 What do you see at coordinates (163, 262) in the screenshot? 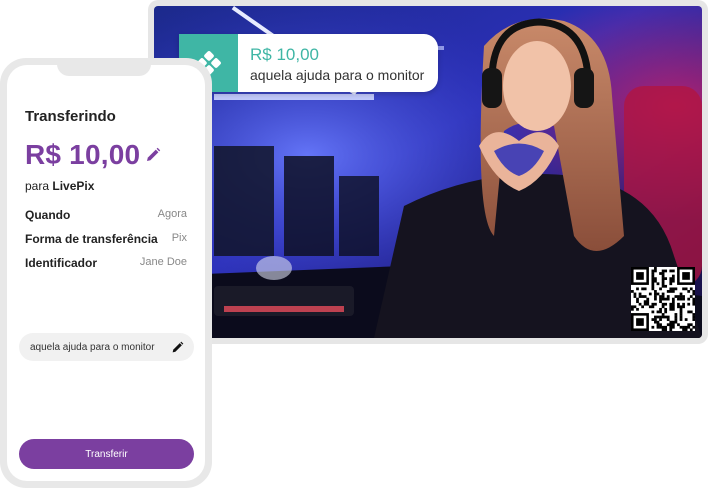
I see `detail-value: Jane Doe` at bounding box center [163, 262].